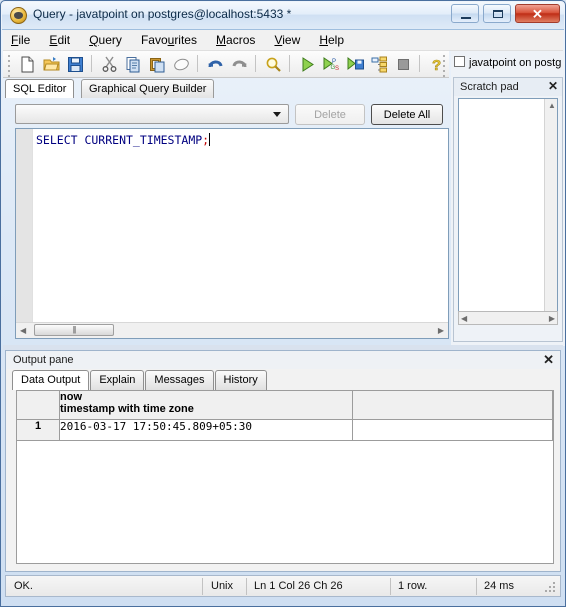 The image size is (566, 607). Describe the element at coordinates (459, 61) in the screenshot. I see `connection-checkbox` at that location.